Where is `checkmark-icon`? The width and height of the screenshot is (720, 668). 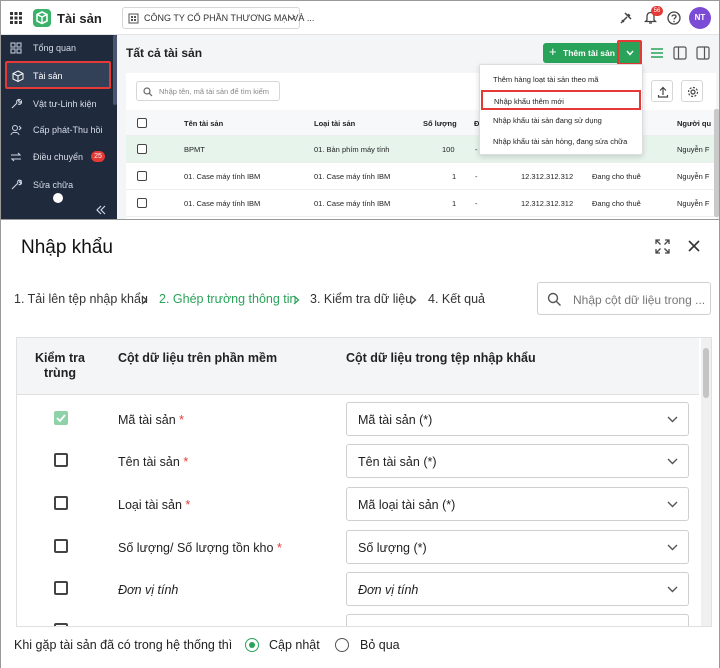 checkmark-icon is located at coordinates (61, 418).